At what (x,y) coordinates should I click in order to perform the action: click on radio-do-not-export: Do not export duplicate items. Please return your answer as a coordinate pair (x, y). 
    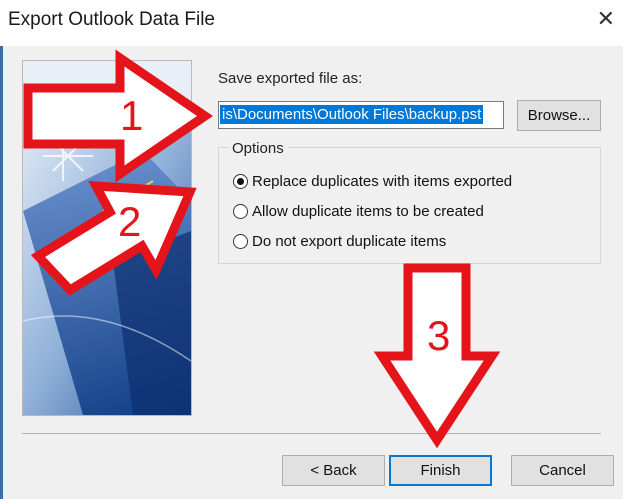
    Looking at the image, I should click on (339, 241).